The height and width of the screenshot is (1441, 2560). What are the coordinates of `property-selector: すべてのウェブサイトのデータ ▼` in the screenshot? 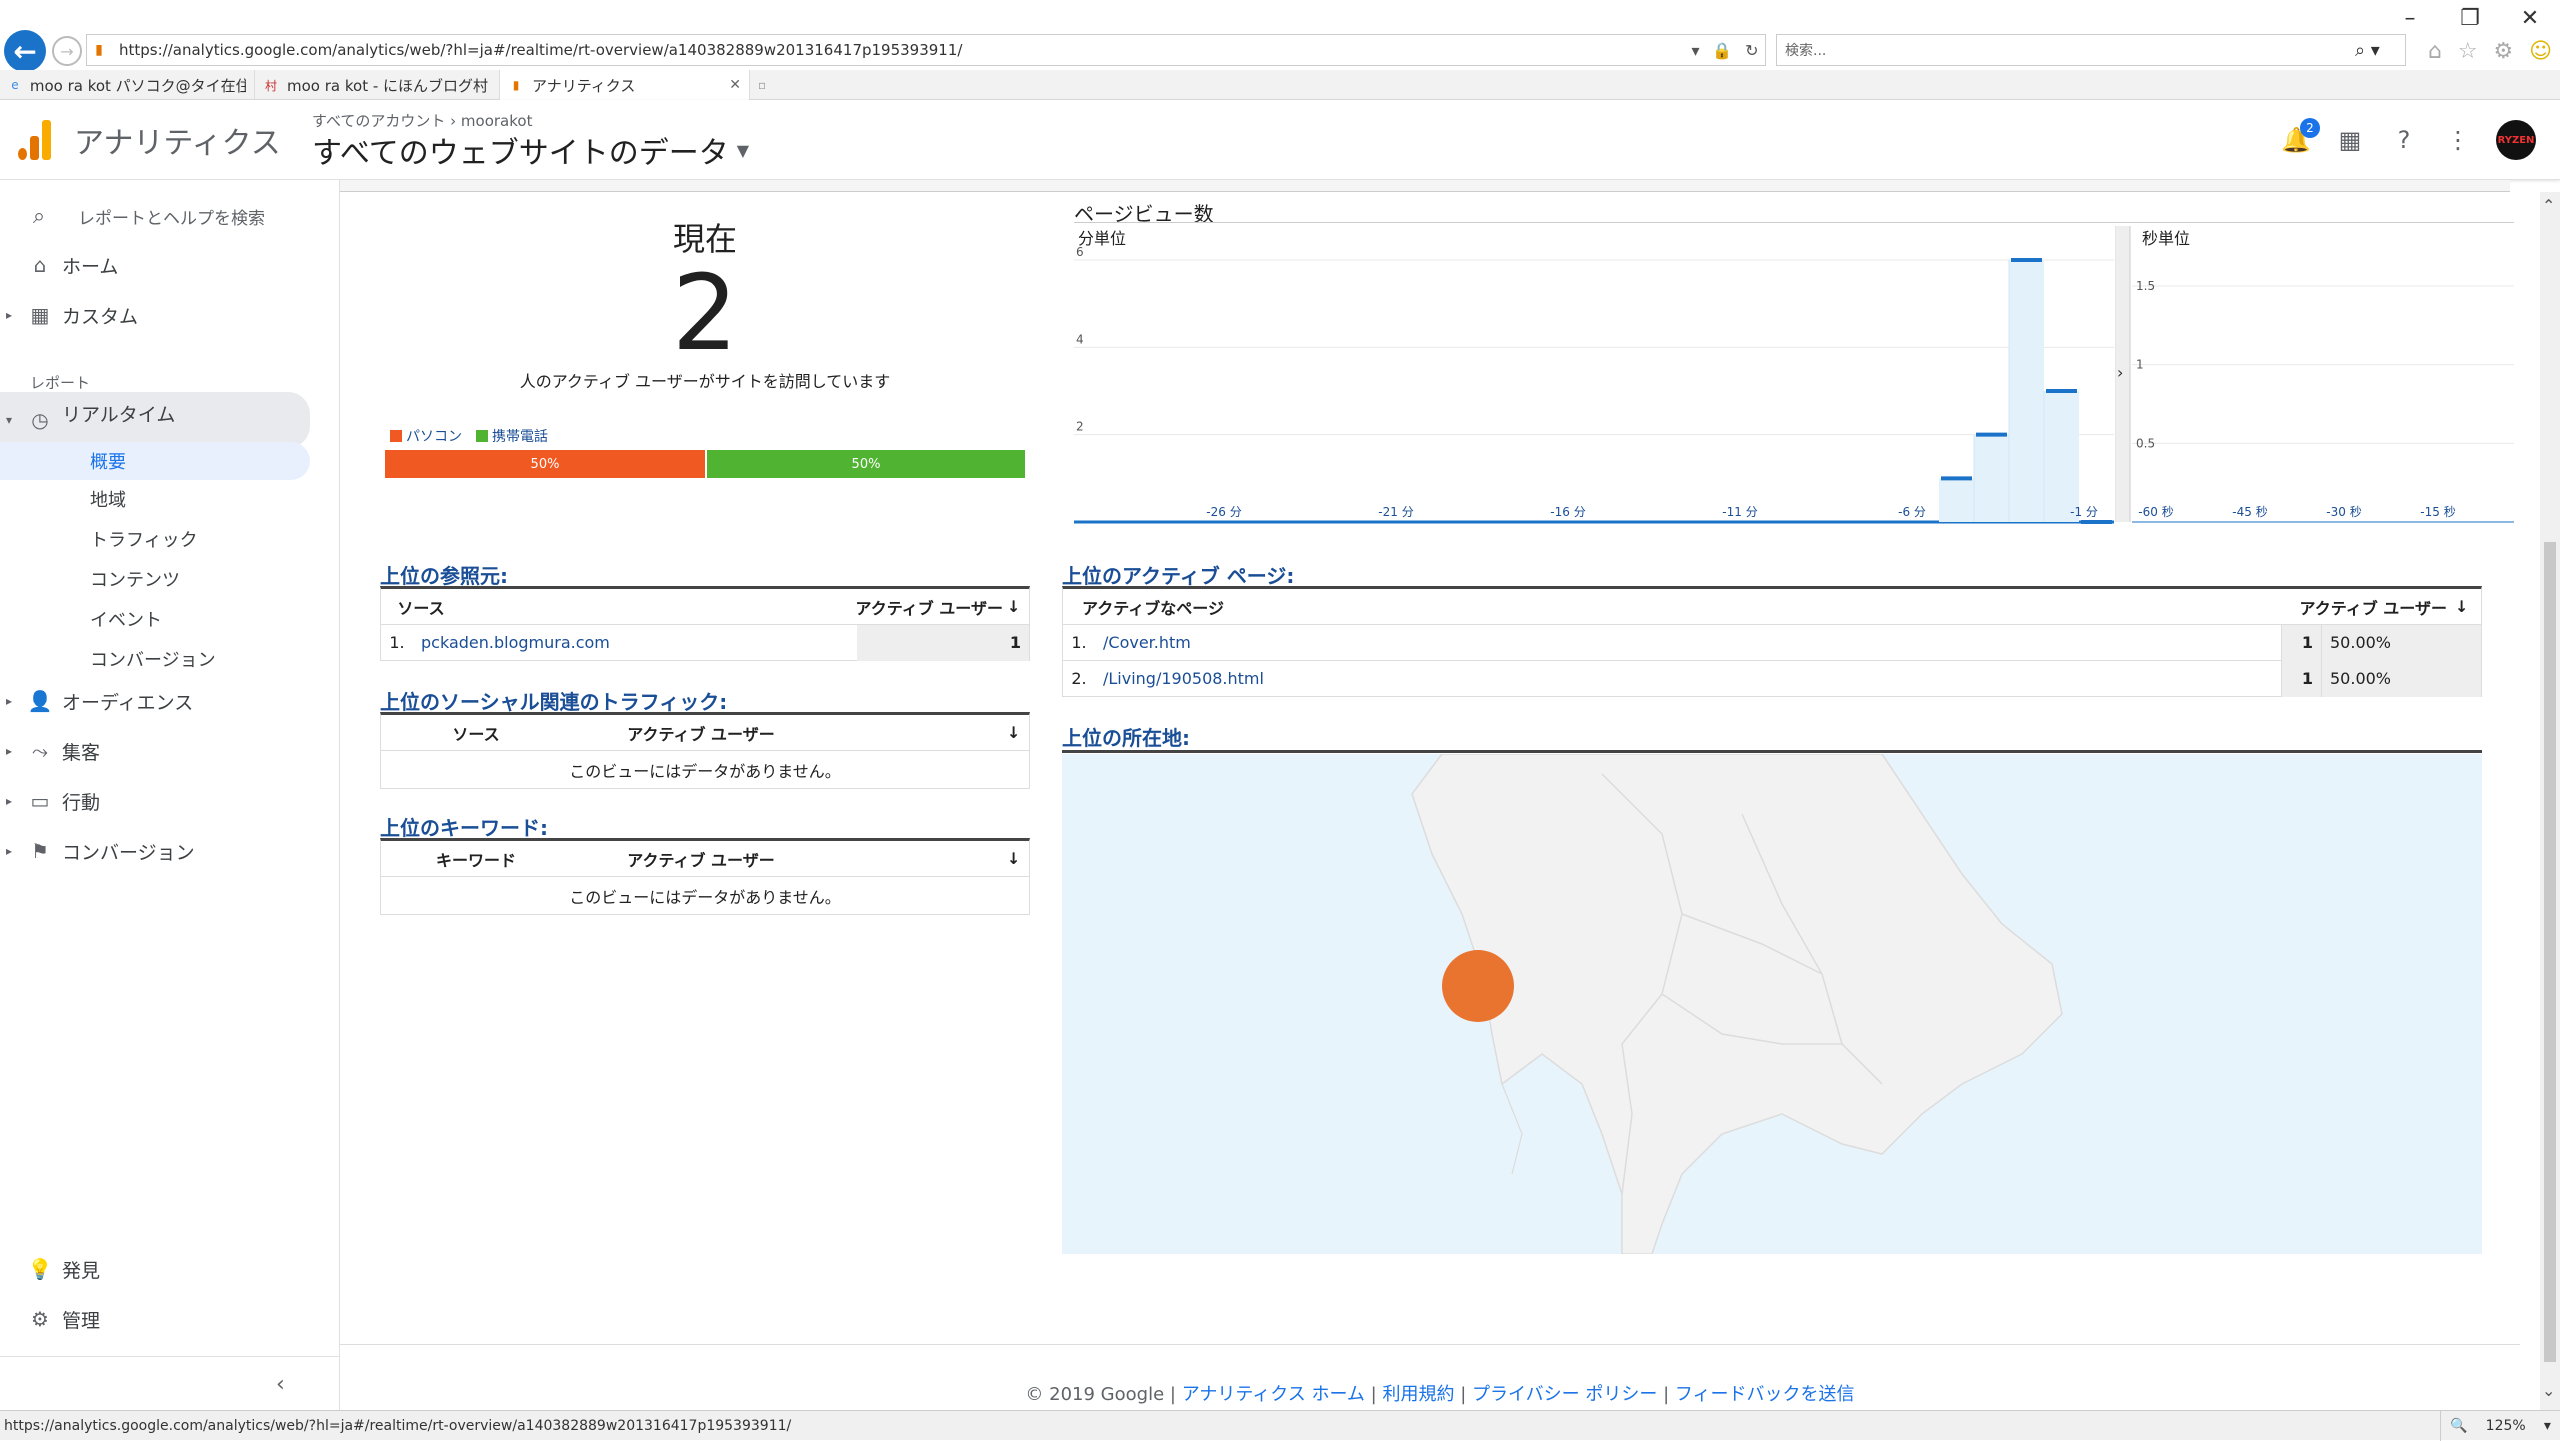 It's located at (530, 150).